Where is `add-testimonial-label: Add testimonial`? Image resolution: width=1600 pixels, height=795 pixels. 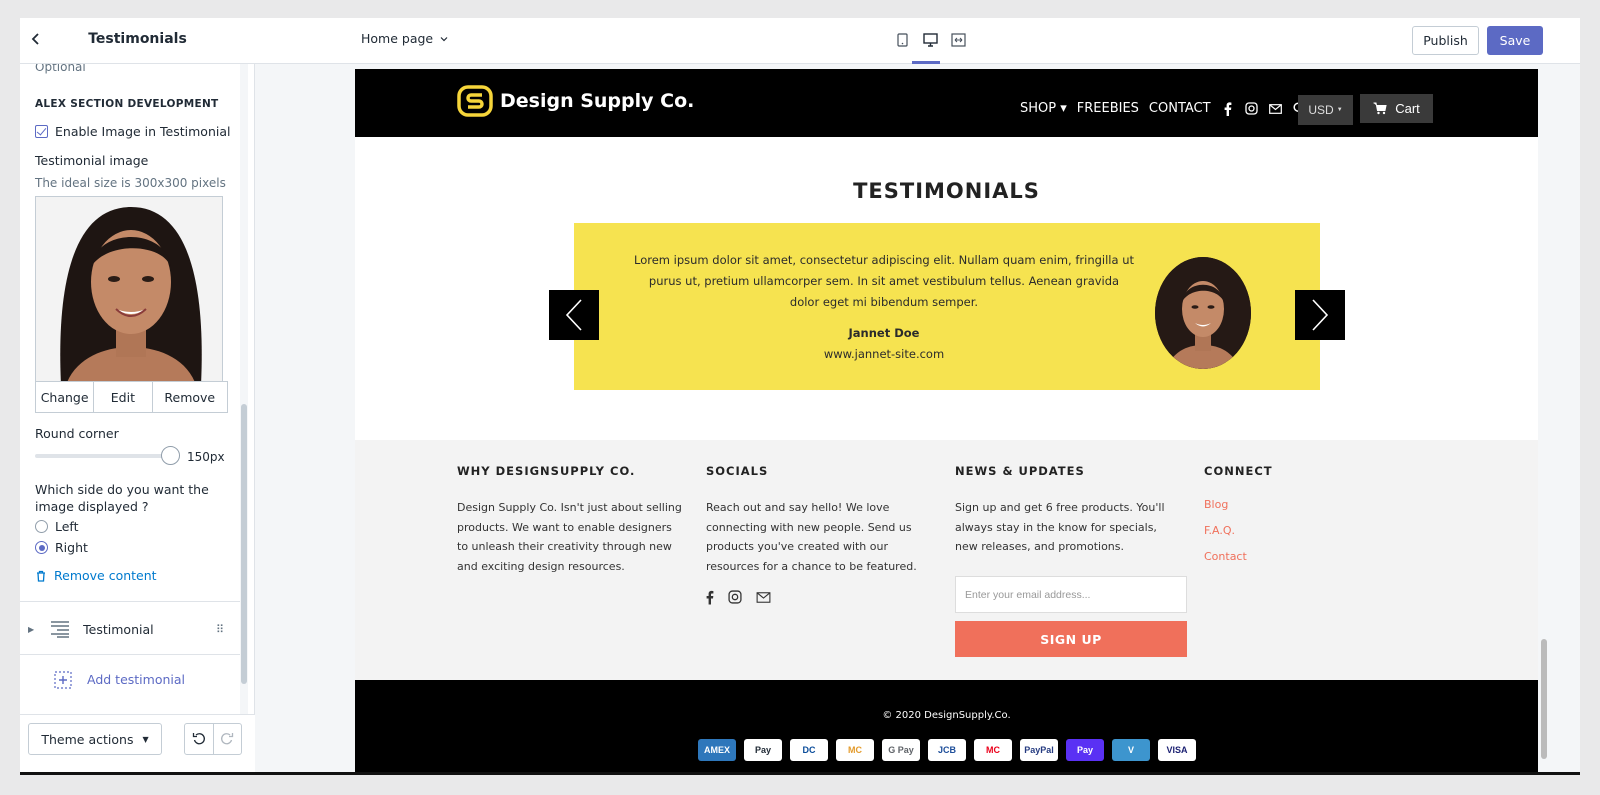
add-testimonial-label: Add testimonial is located at coordinates (136, 679).